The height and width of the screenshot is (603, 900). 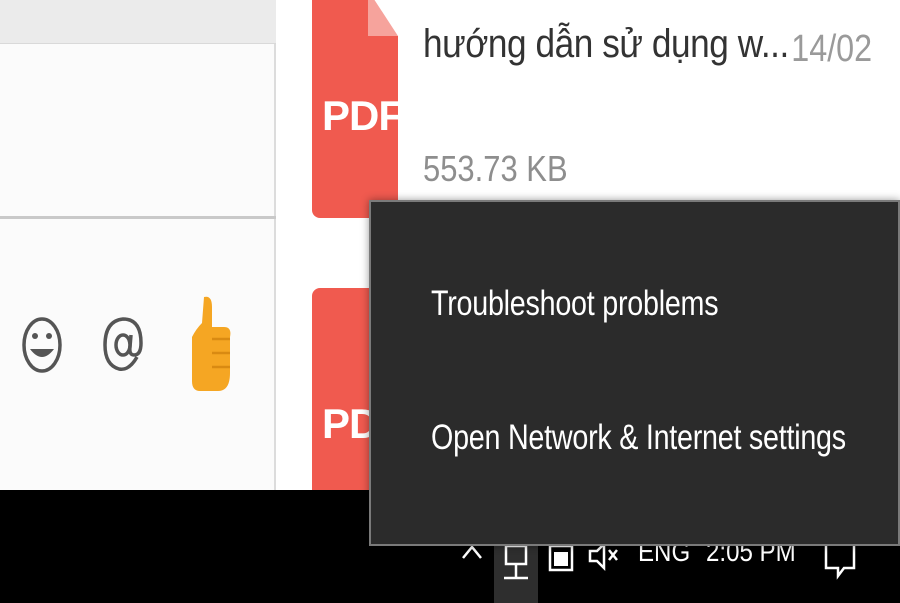 I want to click on pdf-file-icon: PDF, so click(x=355, y=109).